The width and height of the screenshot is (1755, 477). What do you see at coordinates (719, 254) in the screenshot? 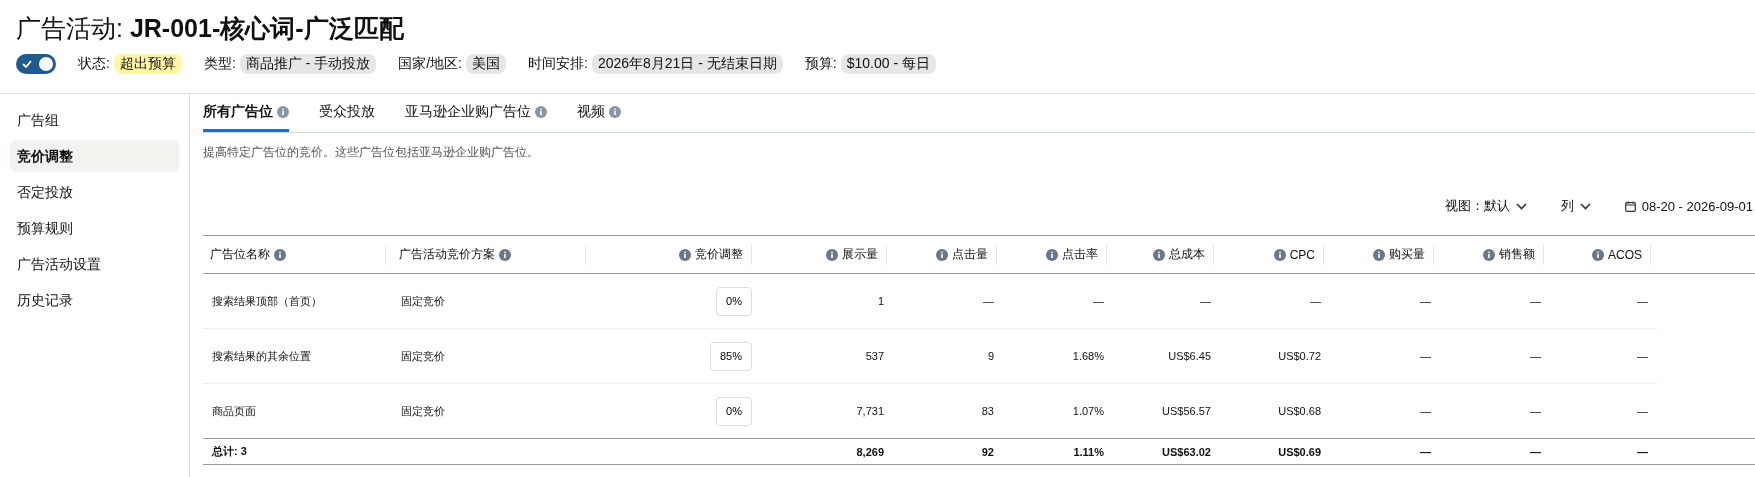
I see `column-header: 竞价调整` at bounding box center [719, 254].